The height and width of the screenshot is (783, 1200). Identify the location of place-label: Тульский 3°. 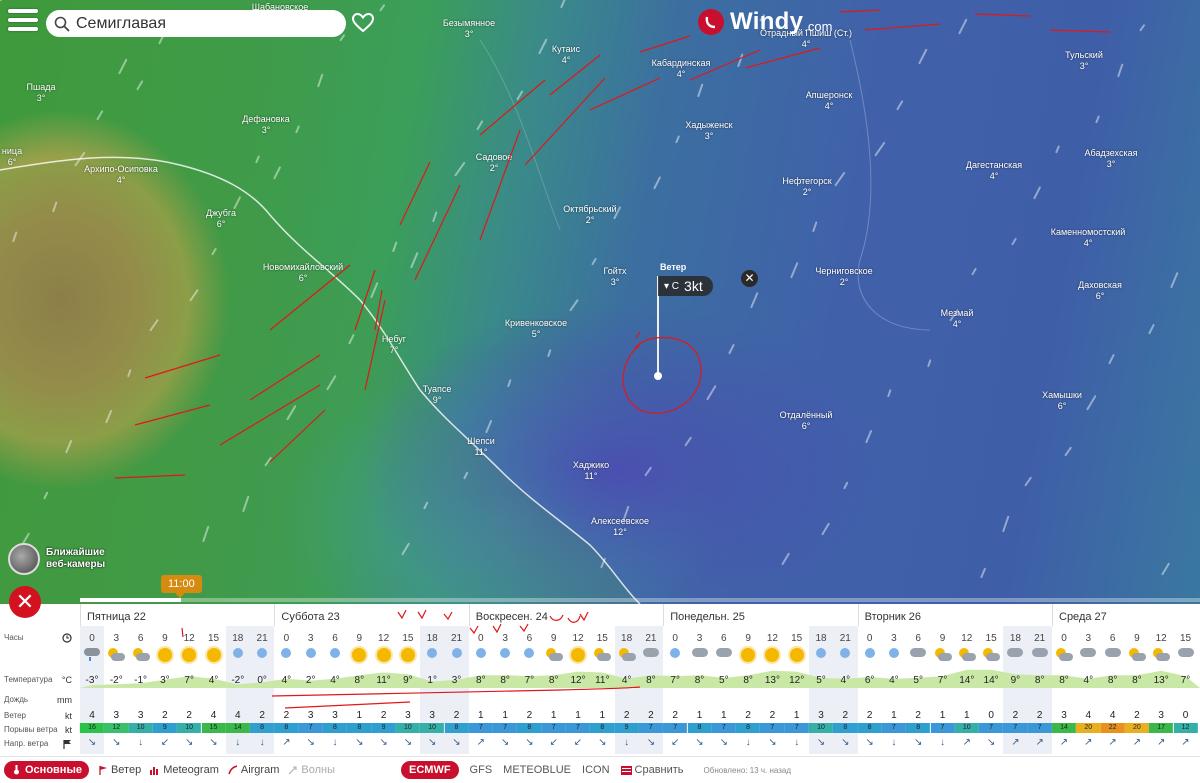
(1084, 61).